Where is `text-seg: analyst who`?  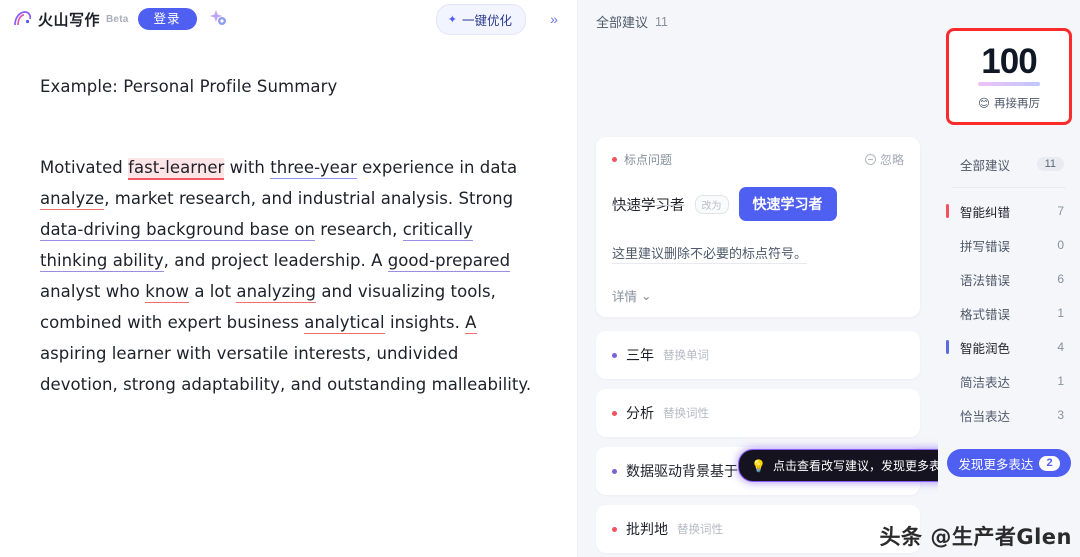
text-seg: analyst who is located at coordinates (93, 292).